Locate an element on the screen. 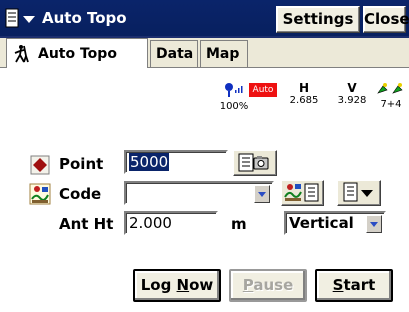 The height and width of the screenshot is (312, 409). satellite-status: 7+4 is located at coordinates (391, 102).